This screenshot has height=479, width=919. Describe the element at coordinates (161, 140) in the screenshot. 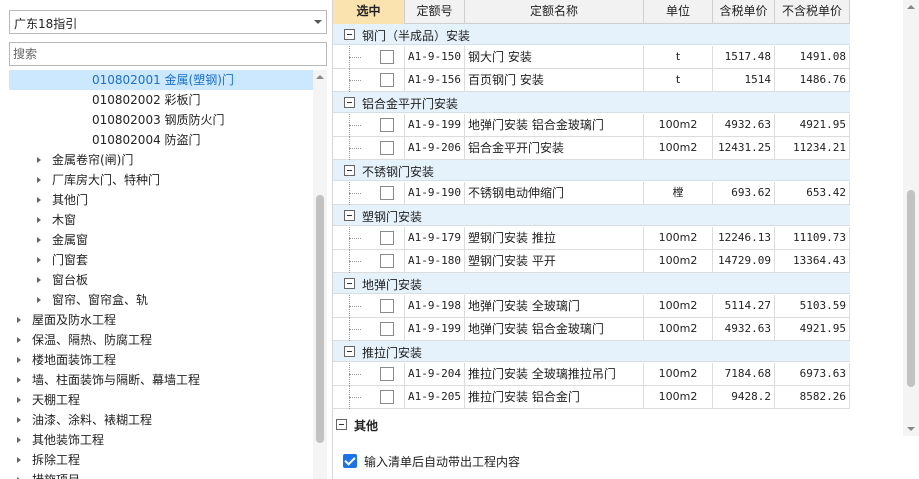

I see `tree-node: 010802004 防盗门` at that location.